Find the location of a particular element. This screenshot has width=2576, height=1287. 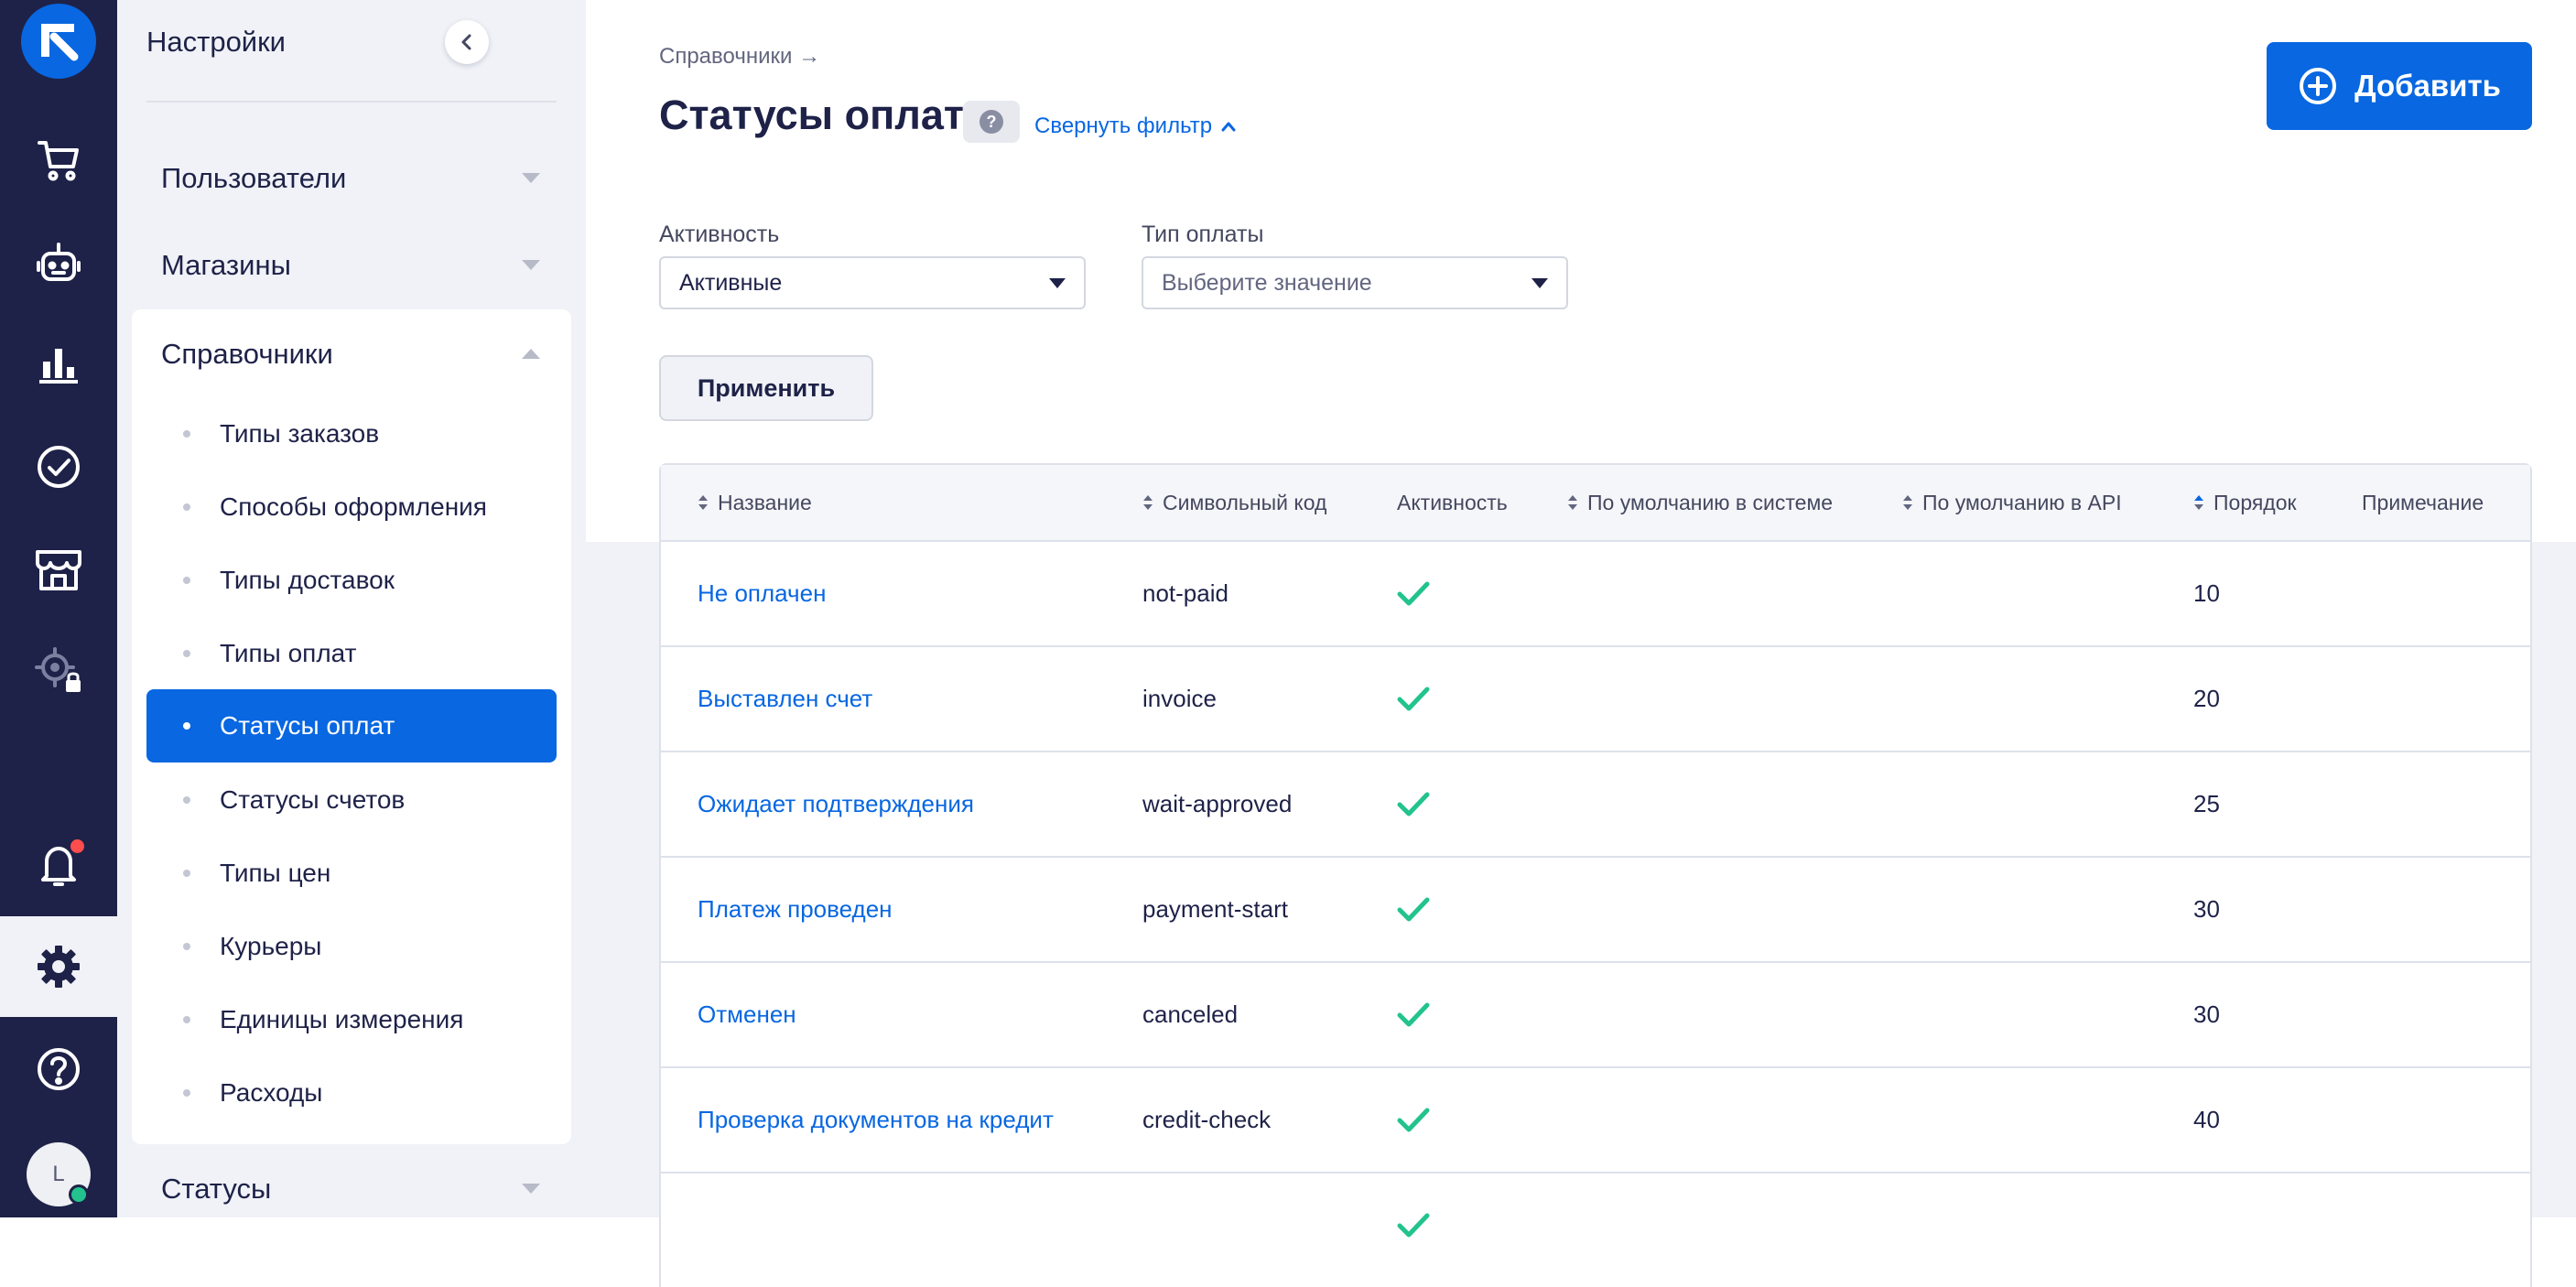

help-button: ? is located at coordinates (992, 122).